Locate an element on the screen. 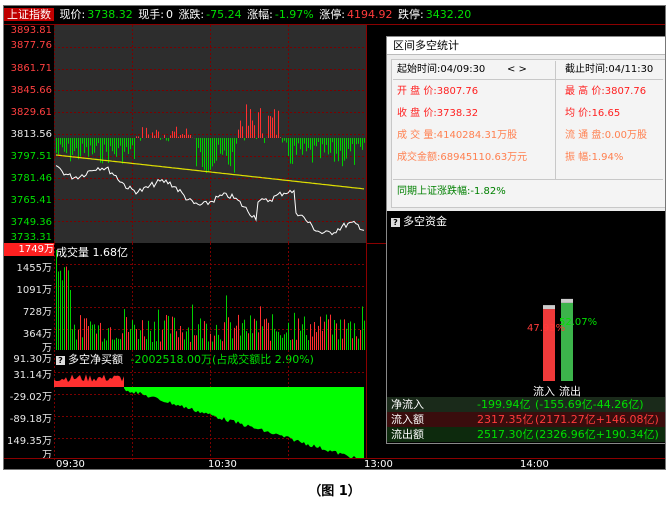 The width and height of the screenshot is (669, 509). deal-volume: 成 交 量:4140284.31万股 is located at coordinates (457, 135).